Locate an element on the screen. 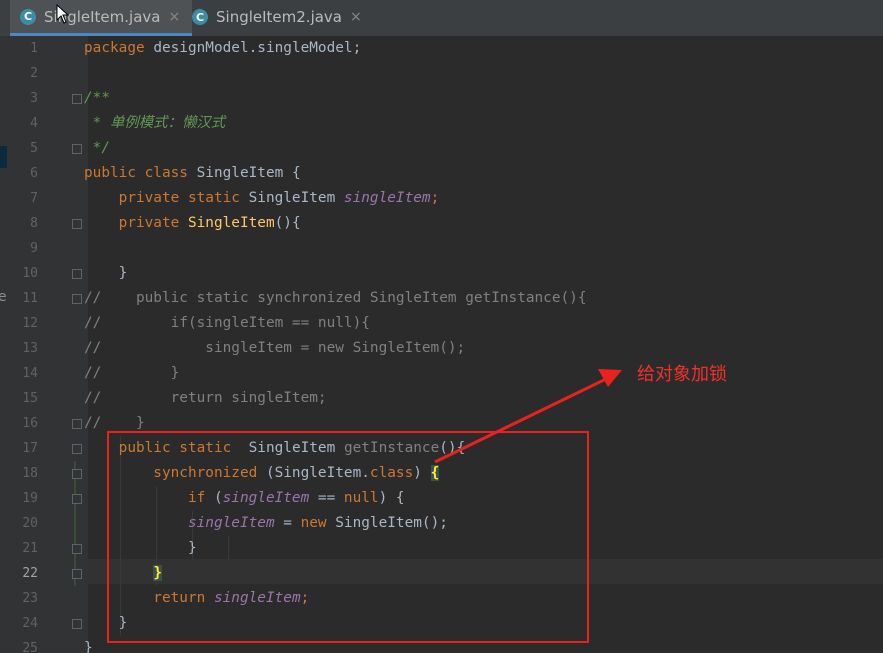 This screenshot has width=883, height=653. edge-letter: e is located at coordinates (3, 297).